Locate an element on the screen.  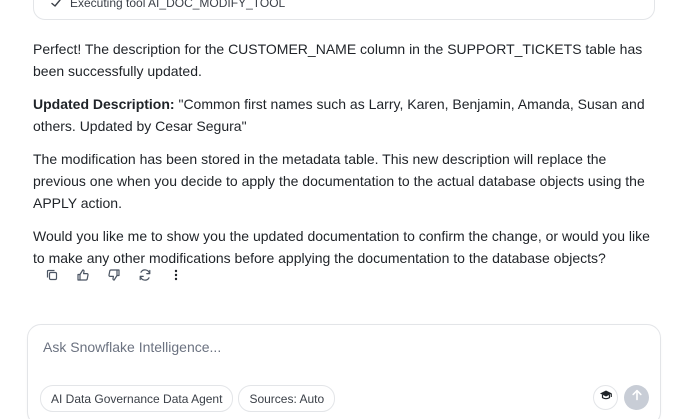
chat-input is located at coordinates (323, 347).